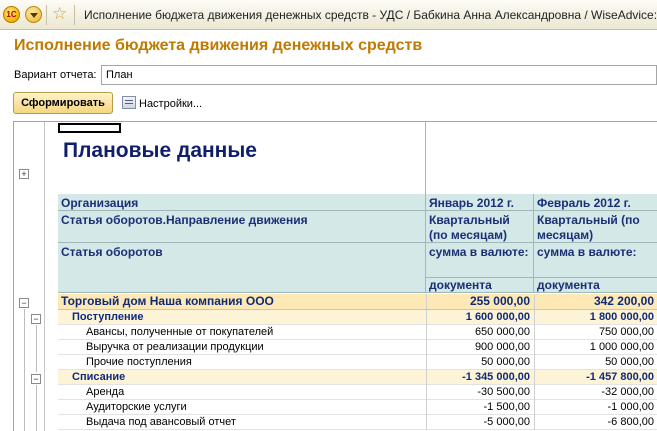 This screenshot has height=431, width=657. What do you see at coordinates (36, 319) in the screenshot?
I see `collapse-income-icon: −` at bounding box center [36, 319].